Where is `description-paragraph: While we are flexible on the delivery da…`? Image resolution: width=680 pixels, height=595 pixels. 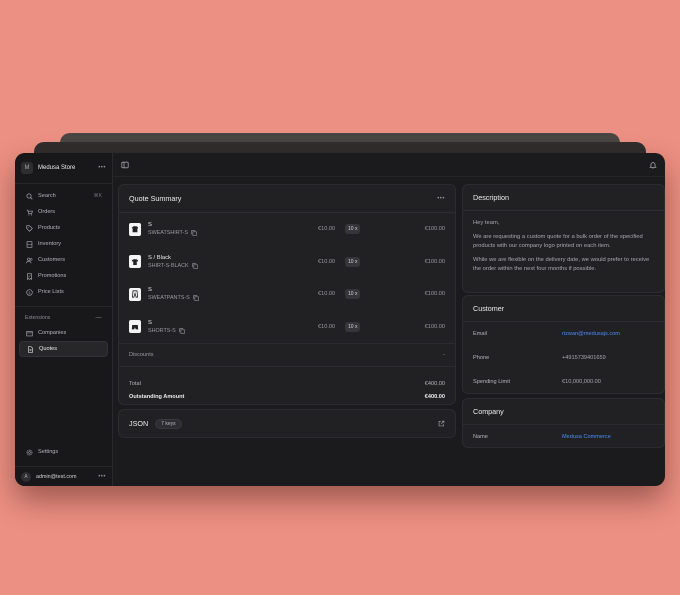
description-paragraph: While we are flexible on the delivery da… is located at coordinates (561, 264).